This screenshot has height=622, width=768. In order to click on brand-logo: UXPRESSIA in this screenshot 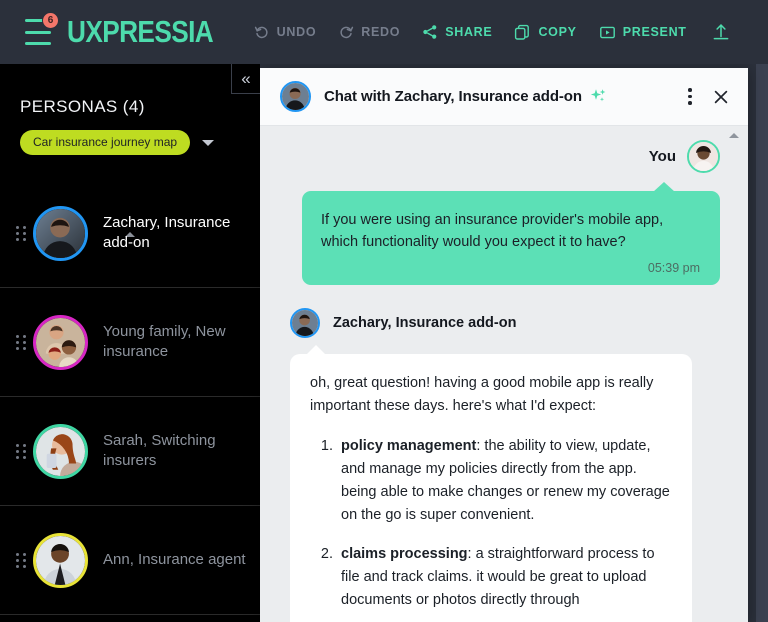, I will do `click(140, 32)`.